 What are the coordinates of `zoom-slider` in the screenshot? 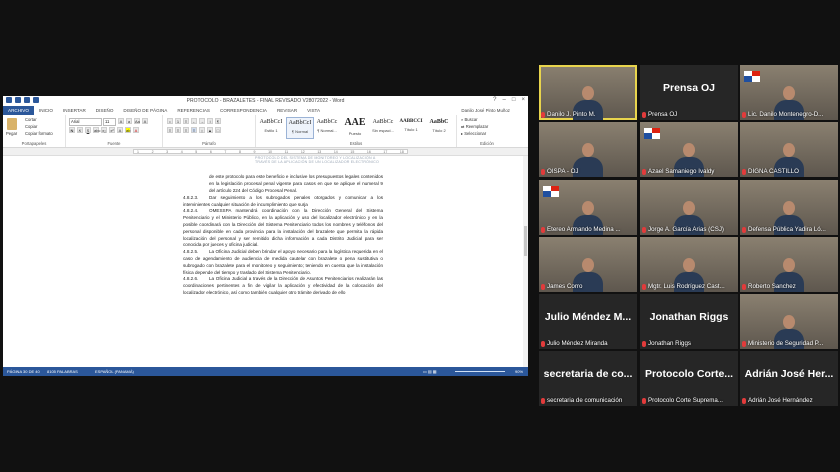 It's located at (480, 371).